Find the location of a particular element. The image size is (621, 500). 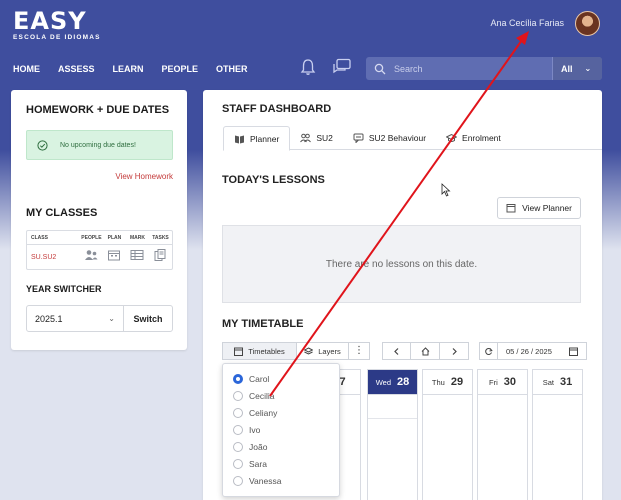

teacher-option: Ivo is located at coordinates (281, 429).